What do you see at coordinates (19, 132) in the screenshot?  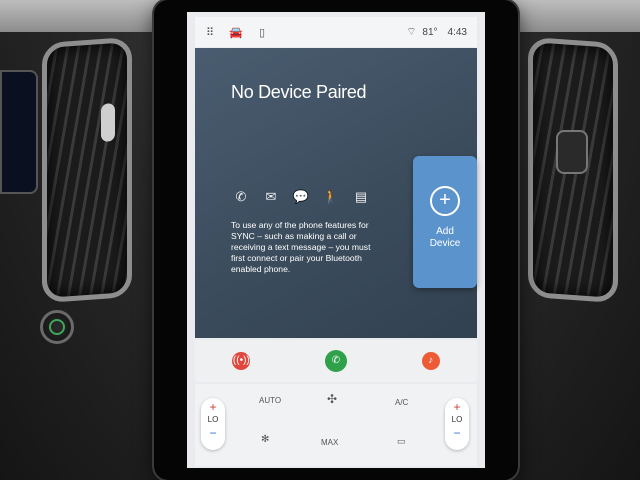 I see `instrument-cluster-edge` at bounding box center [19, 132].